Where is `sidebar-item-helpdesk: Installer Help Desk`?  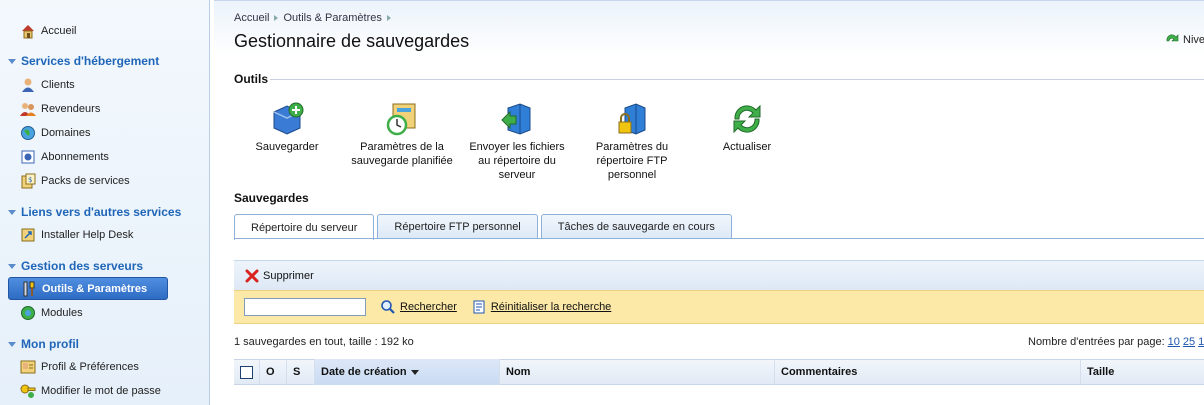 sidebar-item-helpdesk: Installer Help Desk is located at coordinates (76, 235).